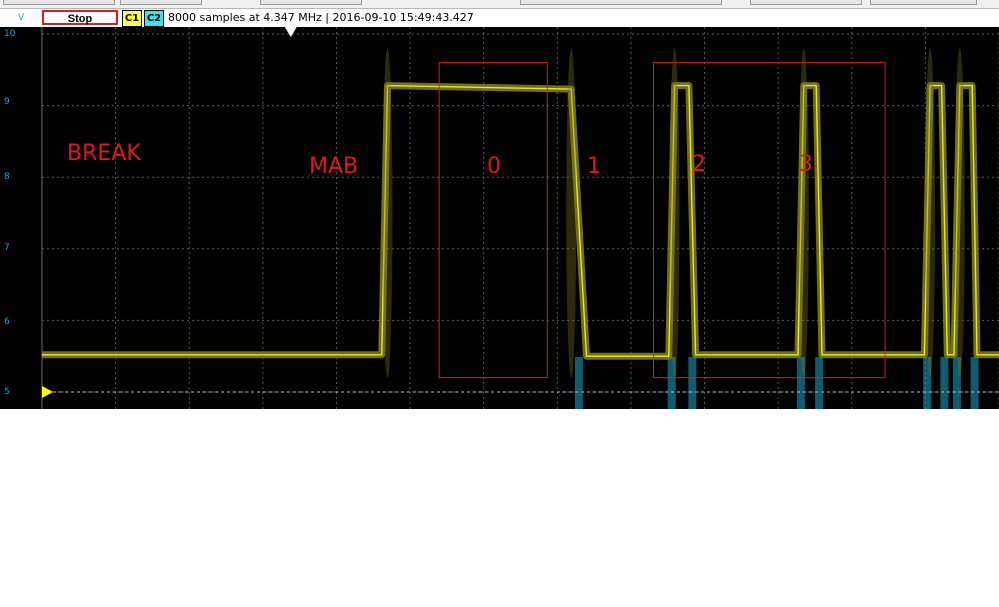 Image resolution: width=999 pixels, height=607 pixels. Describe the element at coordinates (334, 166) in the screenshot. I see `annotation-mab: MAB` at that location.